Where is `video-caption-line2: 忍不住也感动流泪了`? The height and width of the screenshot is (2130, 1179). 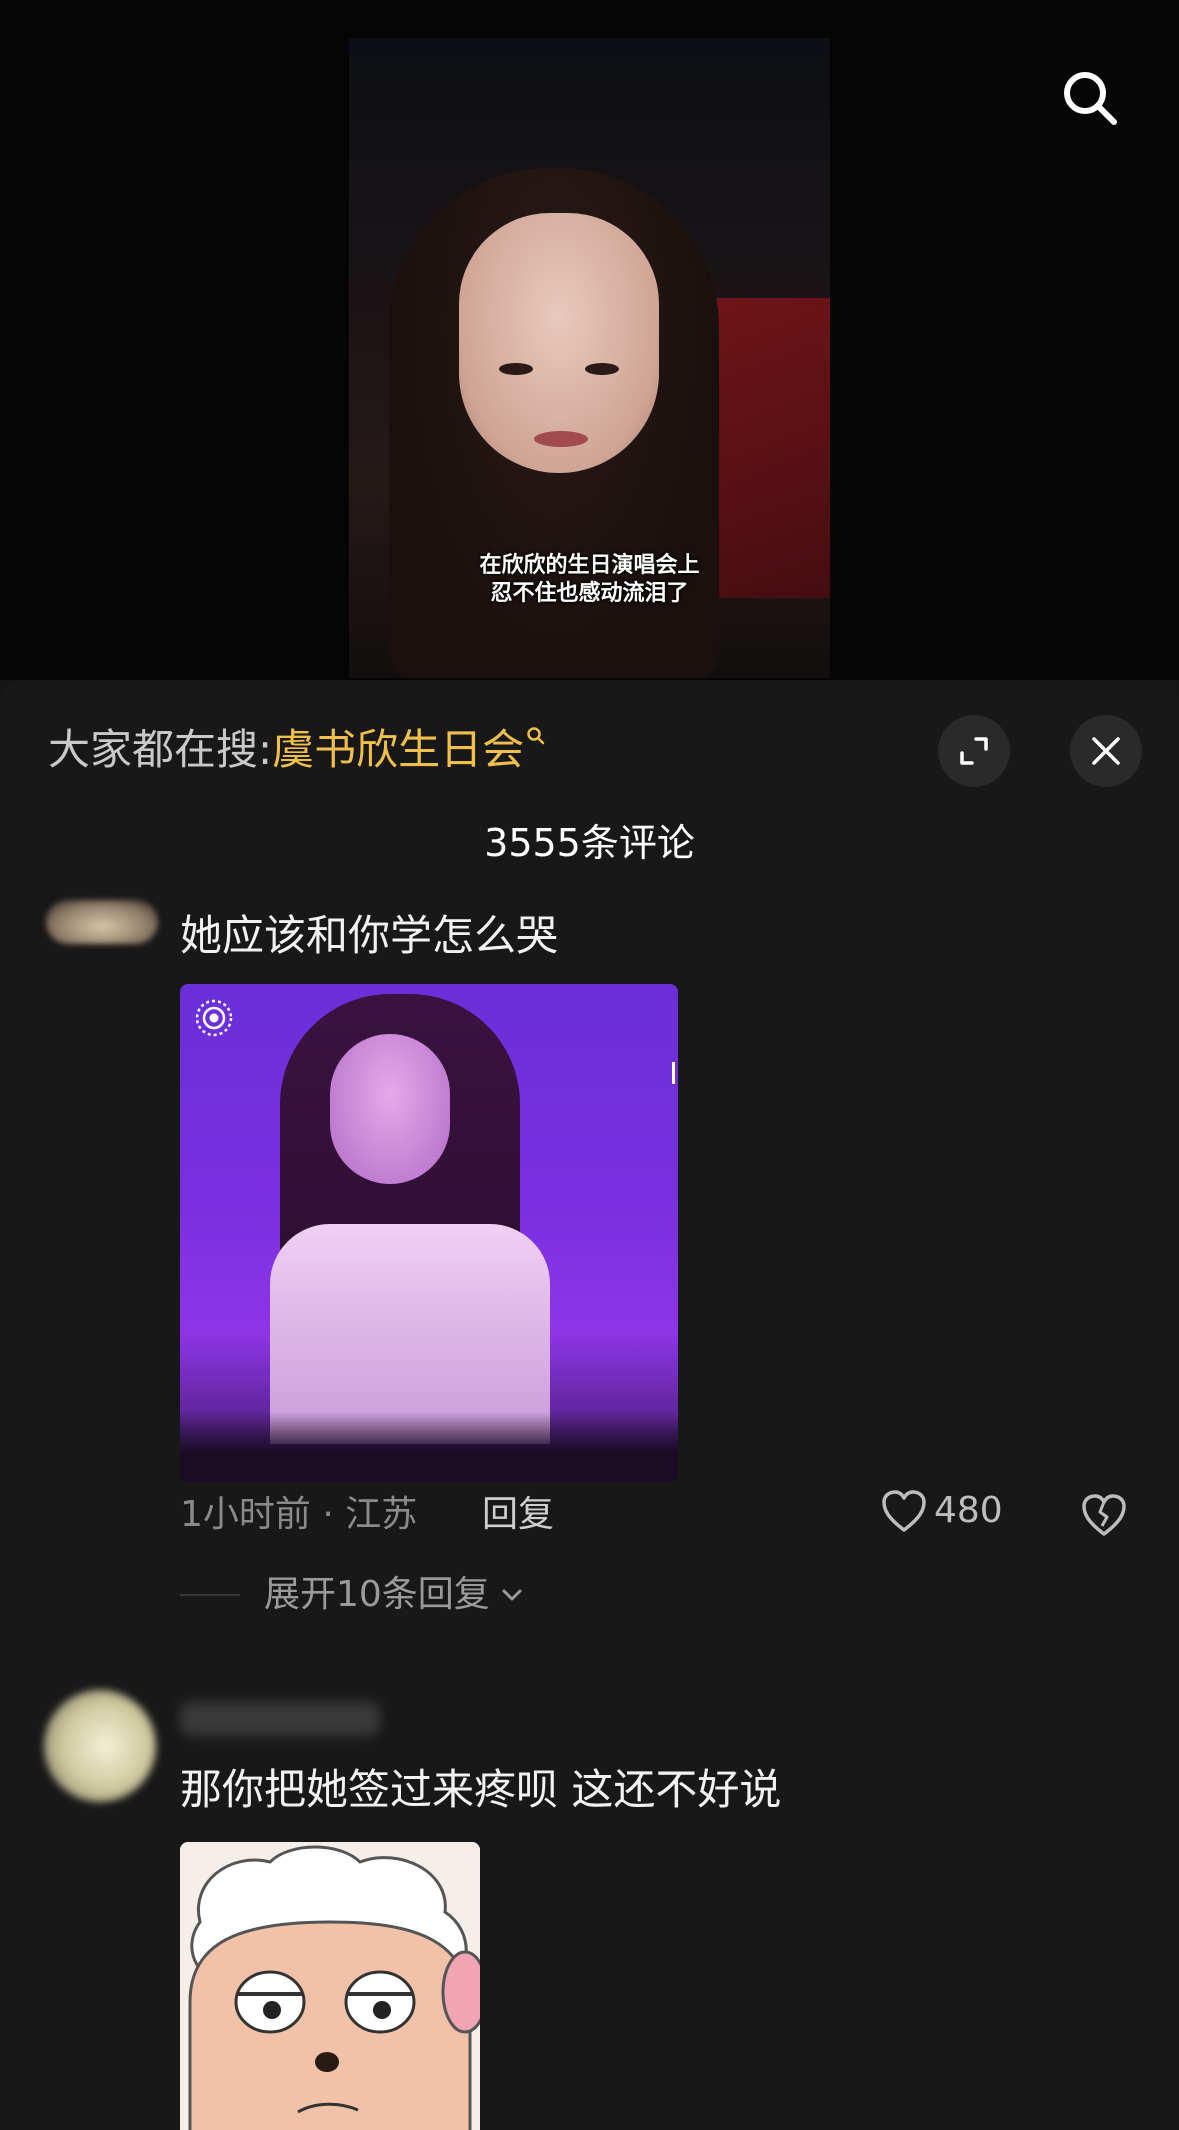
video-caption-line2: 忍不住也感动流泪了 is located at coordinates (589, 593).